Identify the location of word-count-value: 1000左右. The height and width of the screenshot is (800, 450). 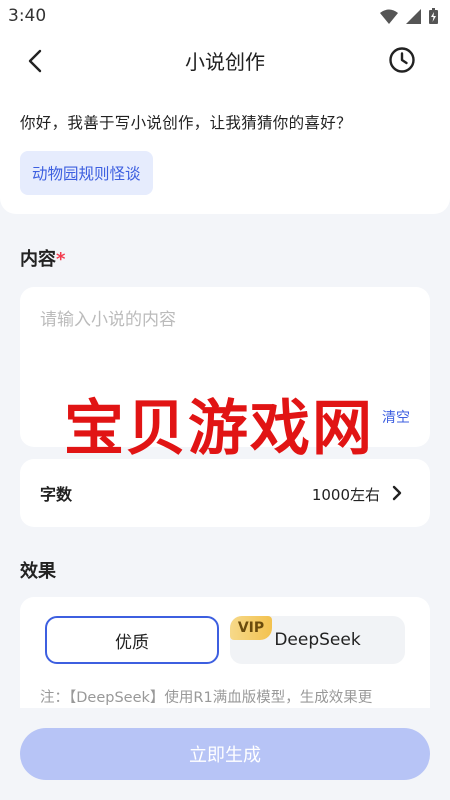
(345, 495).